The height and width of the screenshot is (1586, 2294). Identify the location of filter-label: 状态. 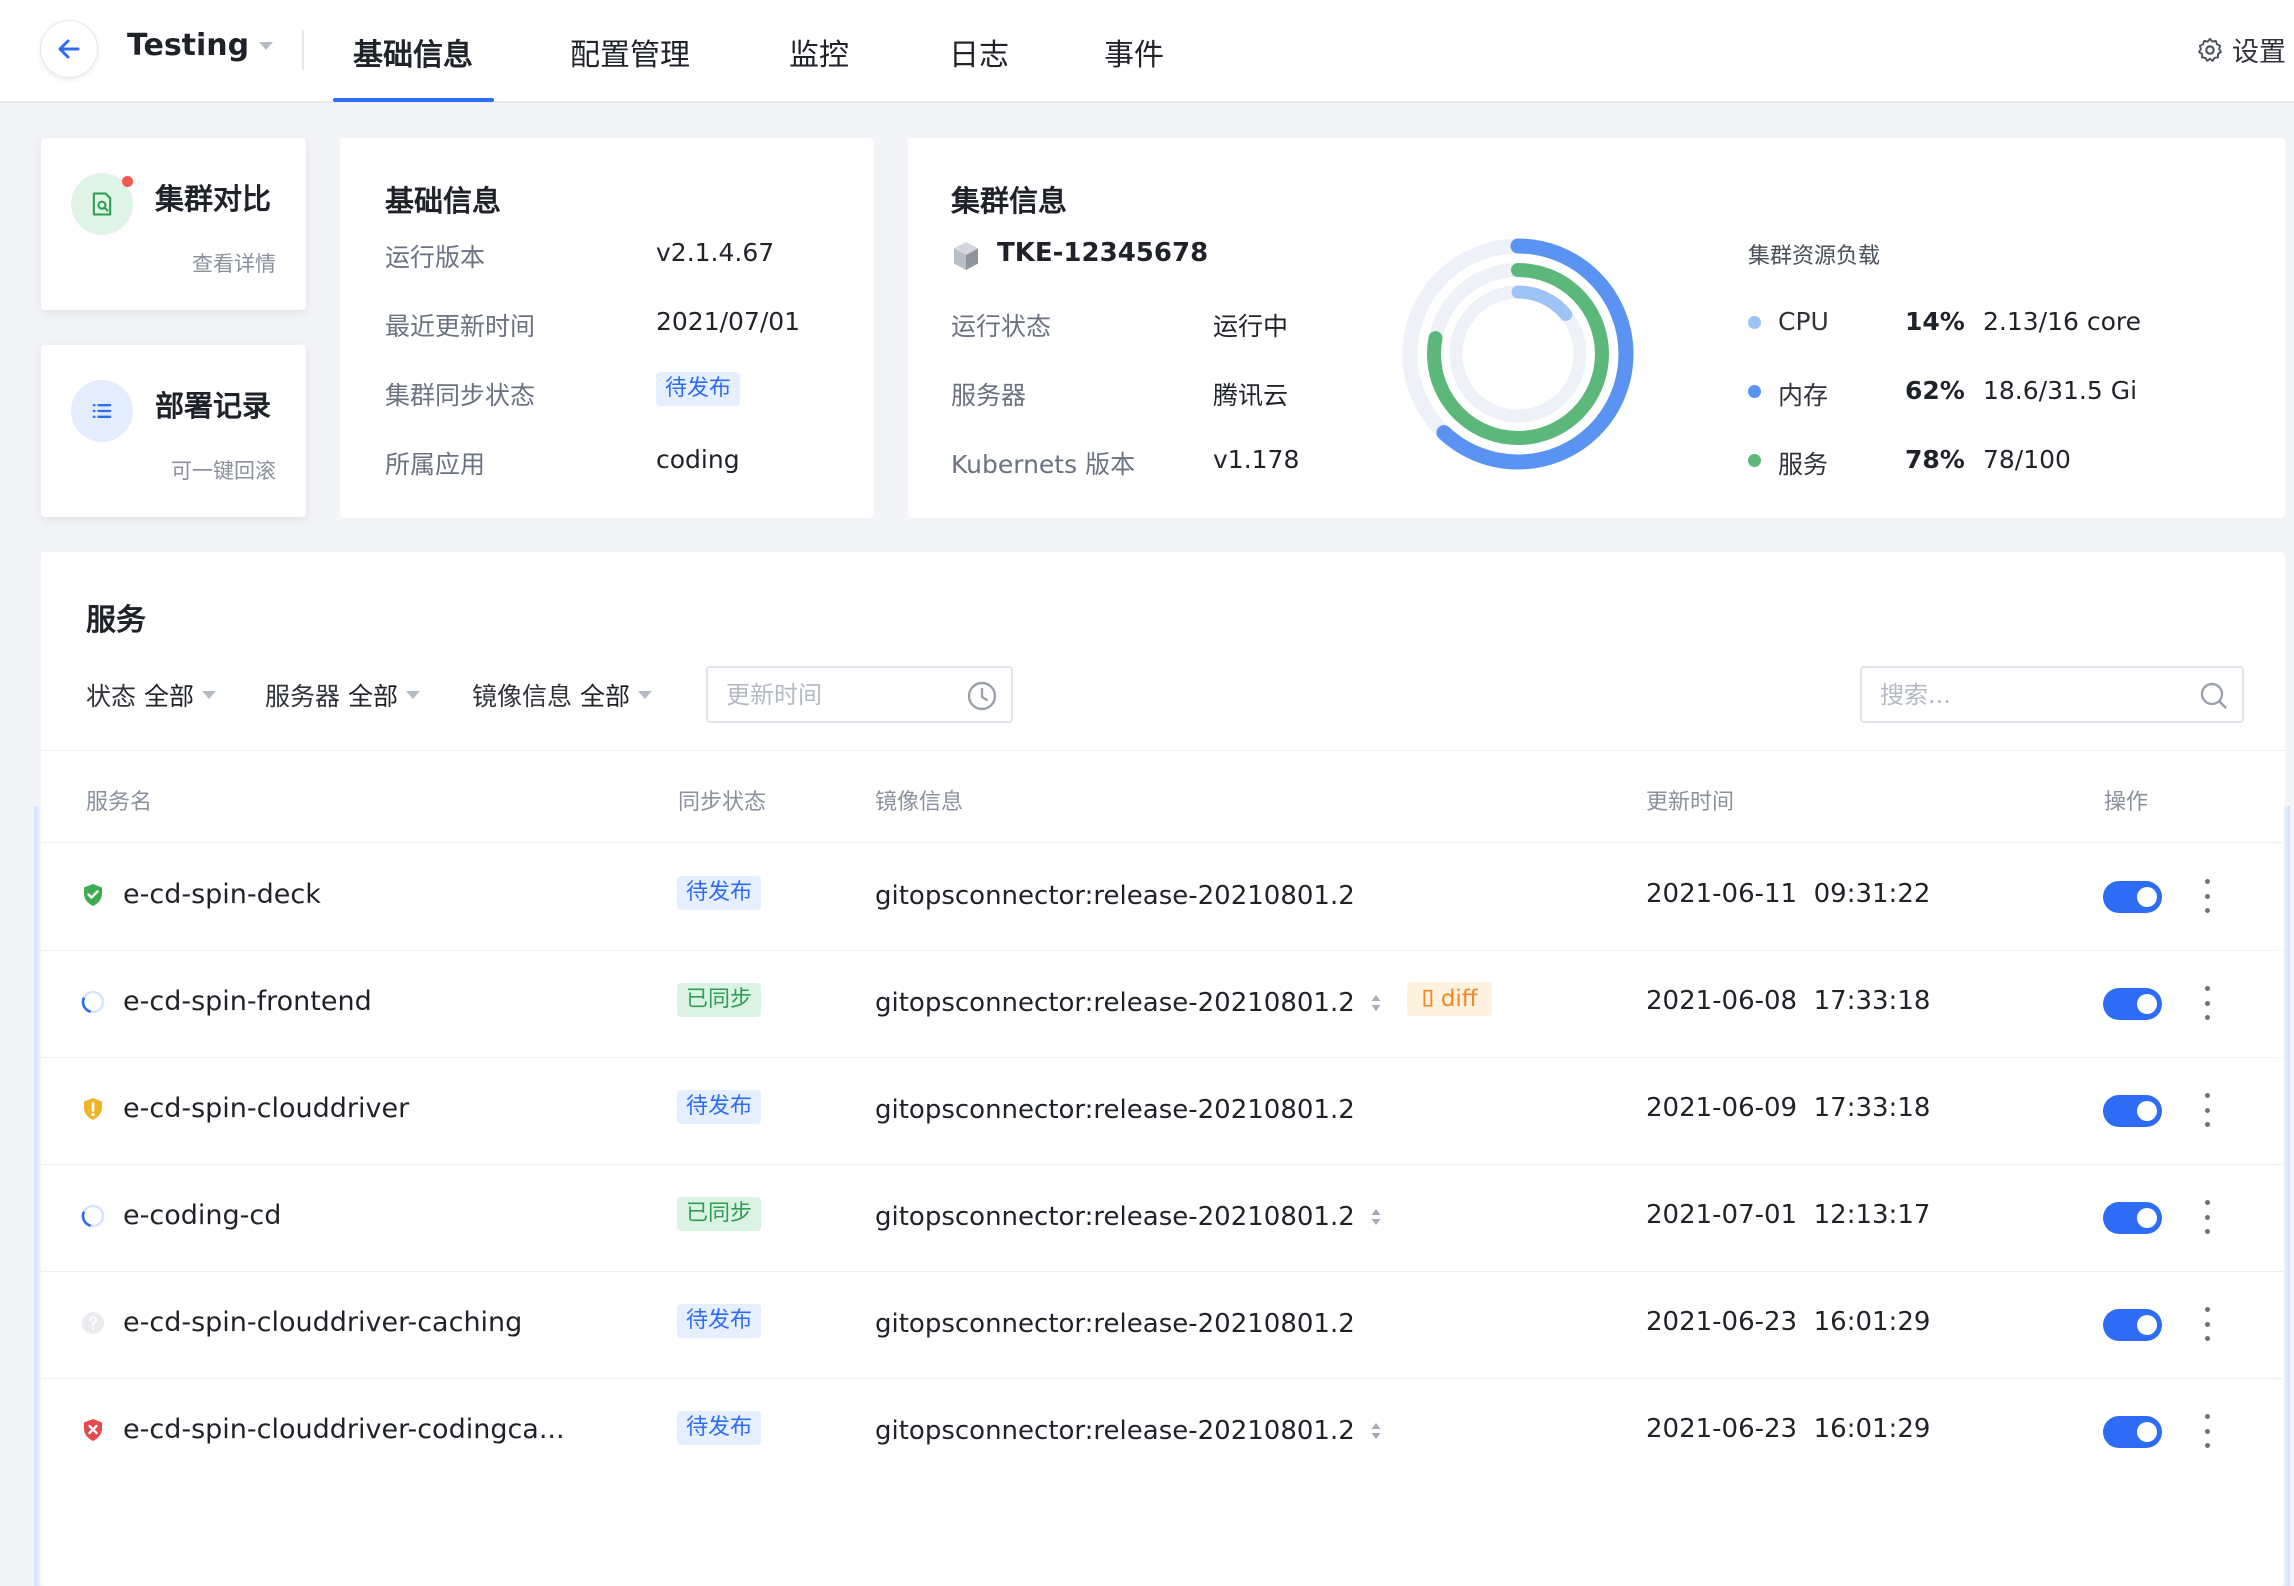
(111, 696).